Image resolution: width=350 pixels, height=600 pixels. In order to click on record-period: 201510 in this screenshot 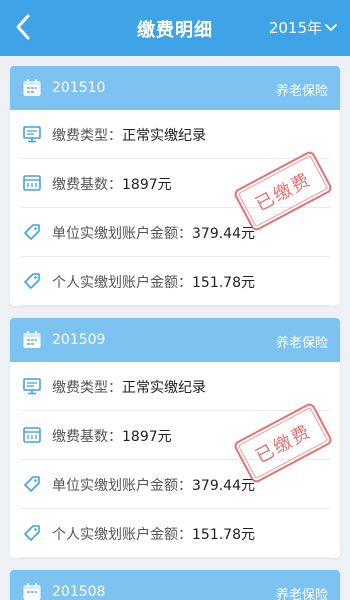, I will do `click(79, 88)`.